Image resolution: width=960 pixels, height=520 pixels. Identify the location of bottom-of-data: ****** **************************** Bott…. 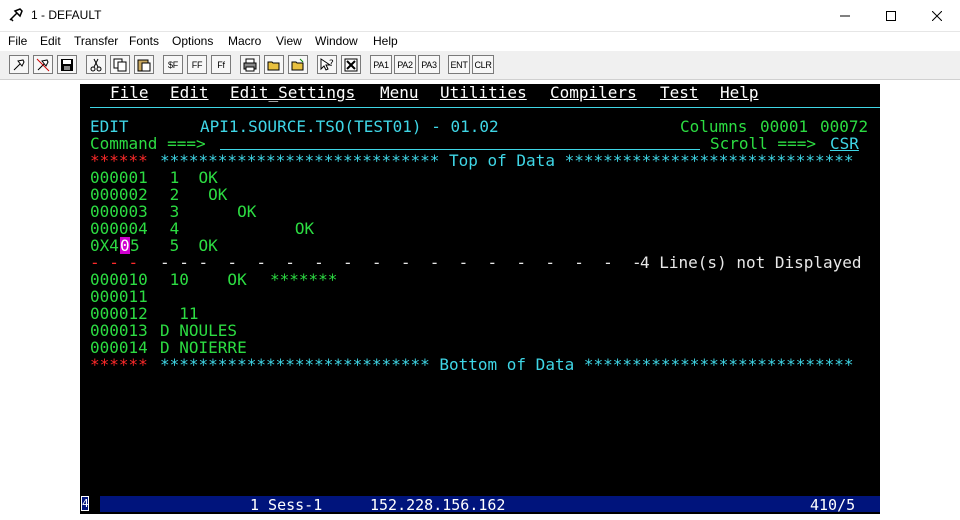
(472, 364).